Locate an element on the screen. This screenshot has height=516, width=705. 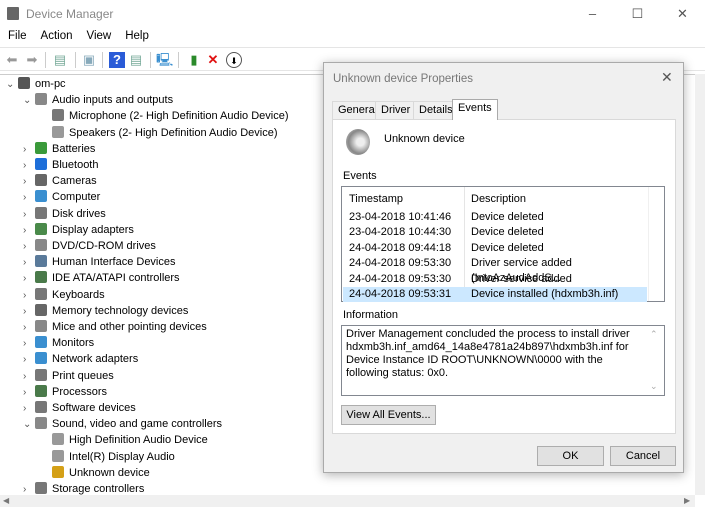
tree-item: › DVD/CD-ROM drives is located at coordinates (89, 246).